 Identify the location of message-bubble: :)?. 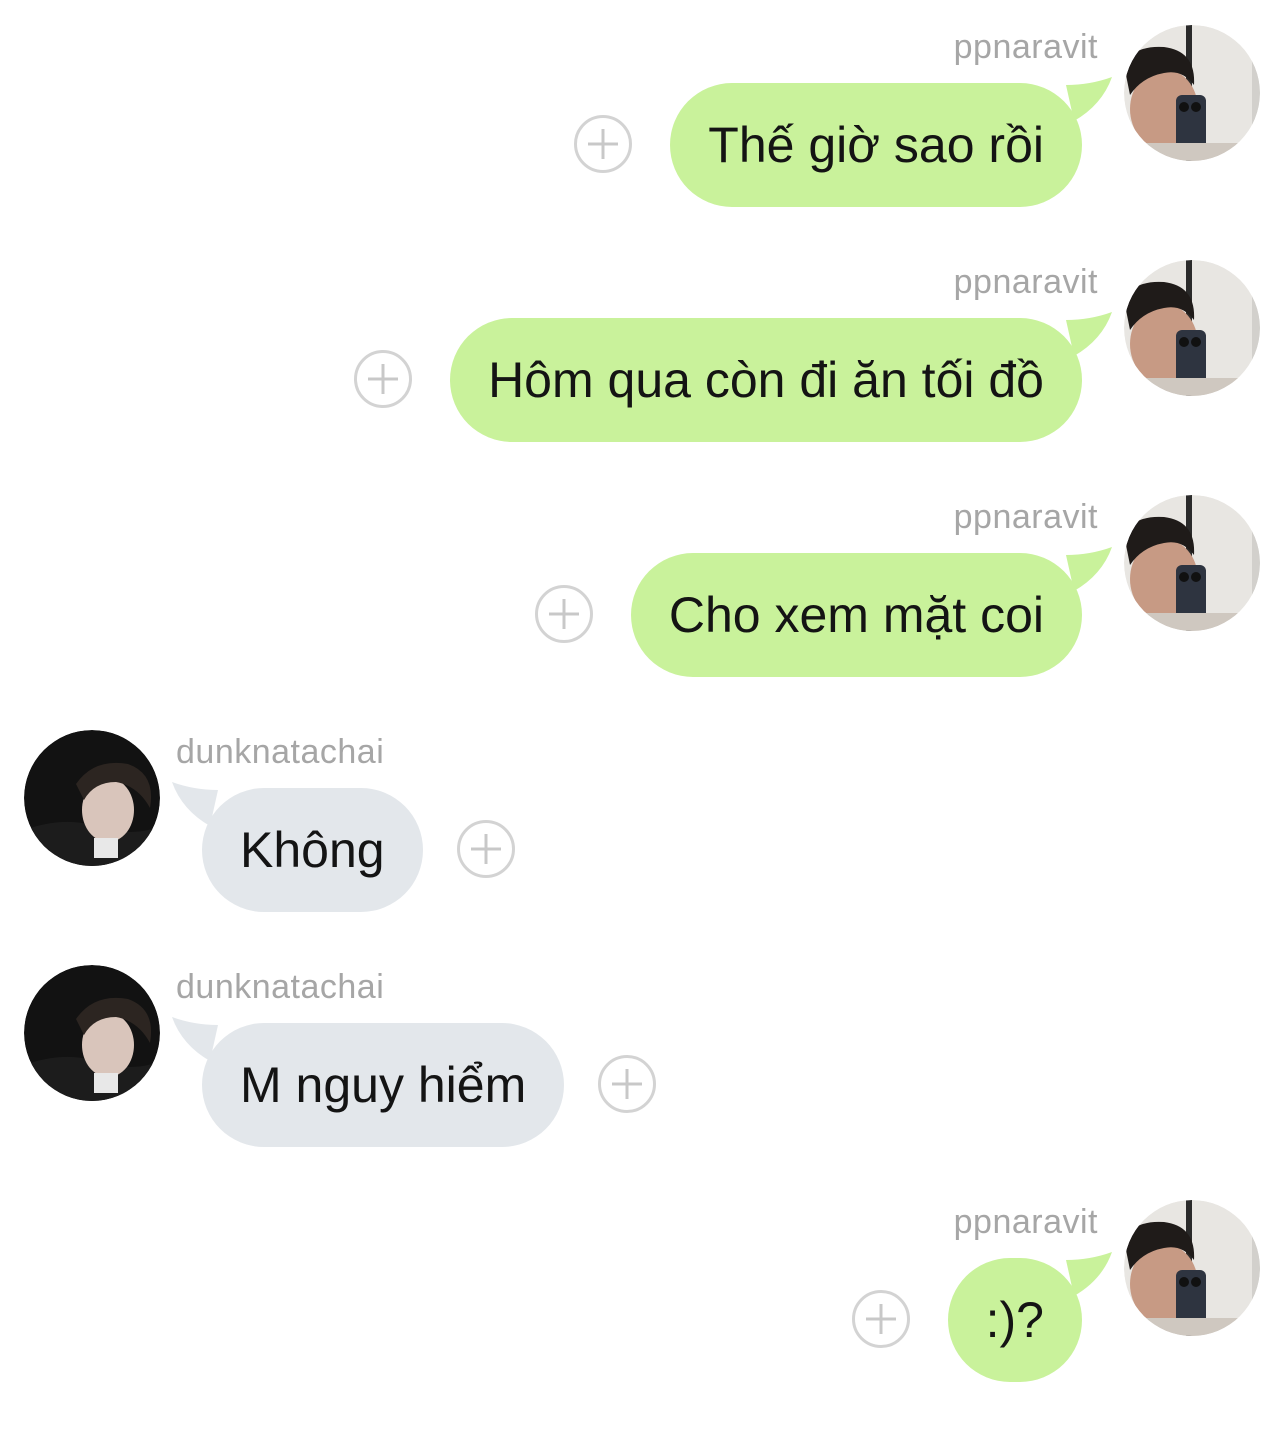
(981, 1317).